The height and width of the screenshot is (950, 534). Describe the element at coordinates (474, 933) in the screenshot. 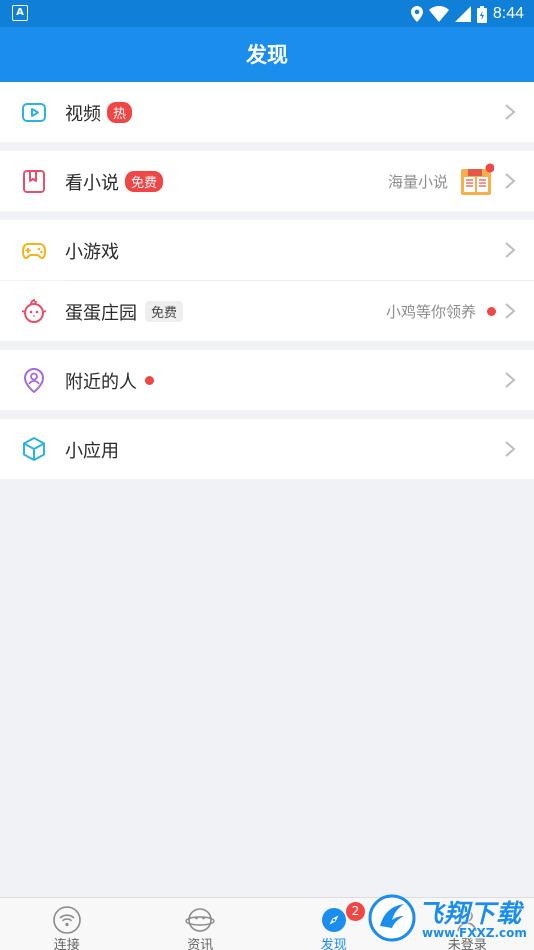

I see `watermark-url-text: www.FXXZ.com` at that location.